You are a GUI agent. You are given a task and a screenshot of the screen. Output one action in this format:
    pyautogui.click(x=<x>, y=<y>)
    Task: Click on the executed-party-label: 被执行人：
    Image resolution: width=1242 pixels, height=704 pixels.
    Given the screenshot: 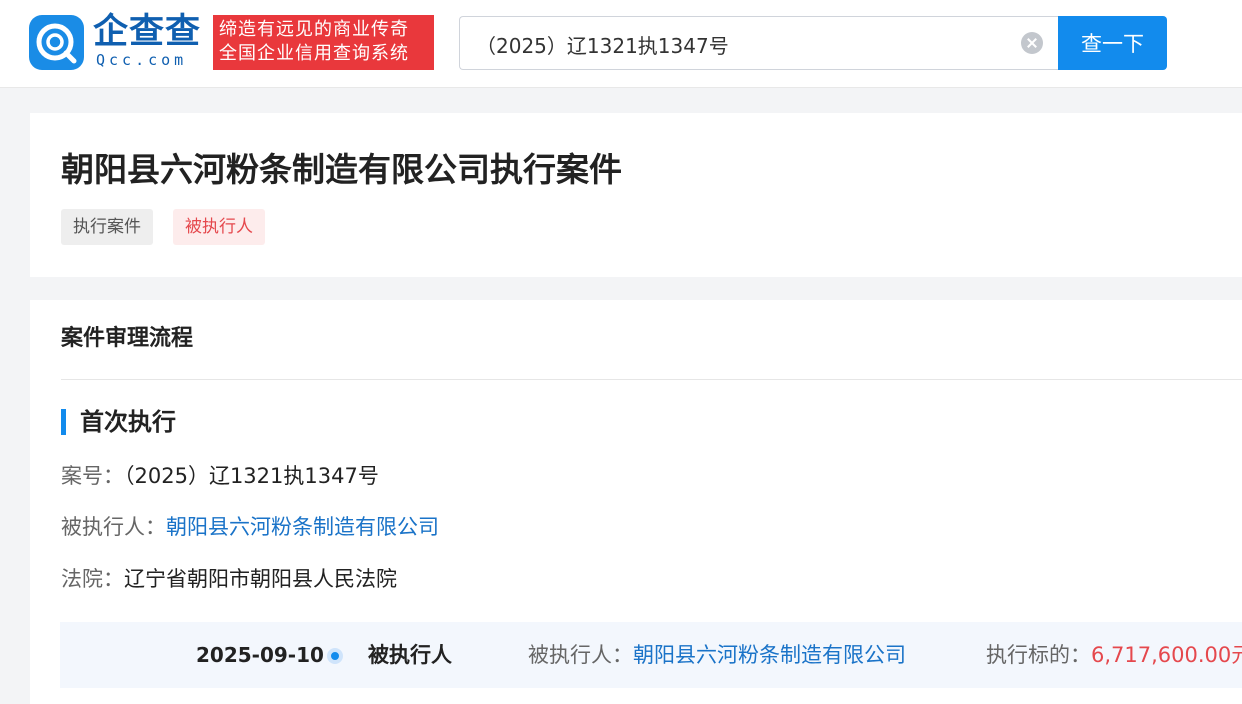 What is the action you would take?
    pyautogui.click(x=113, y=527)
    